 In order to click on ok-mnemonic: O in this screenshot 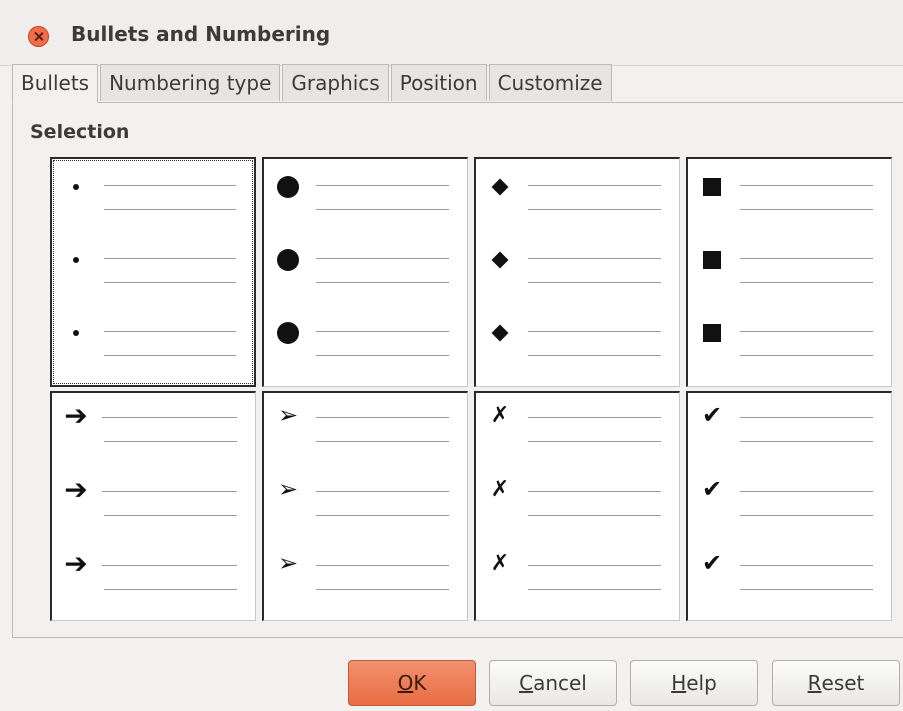, I will do `click(405, 683)`.